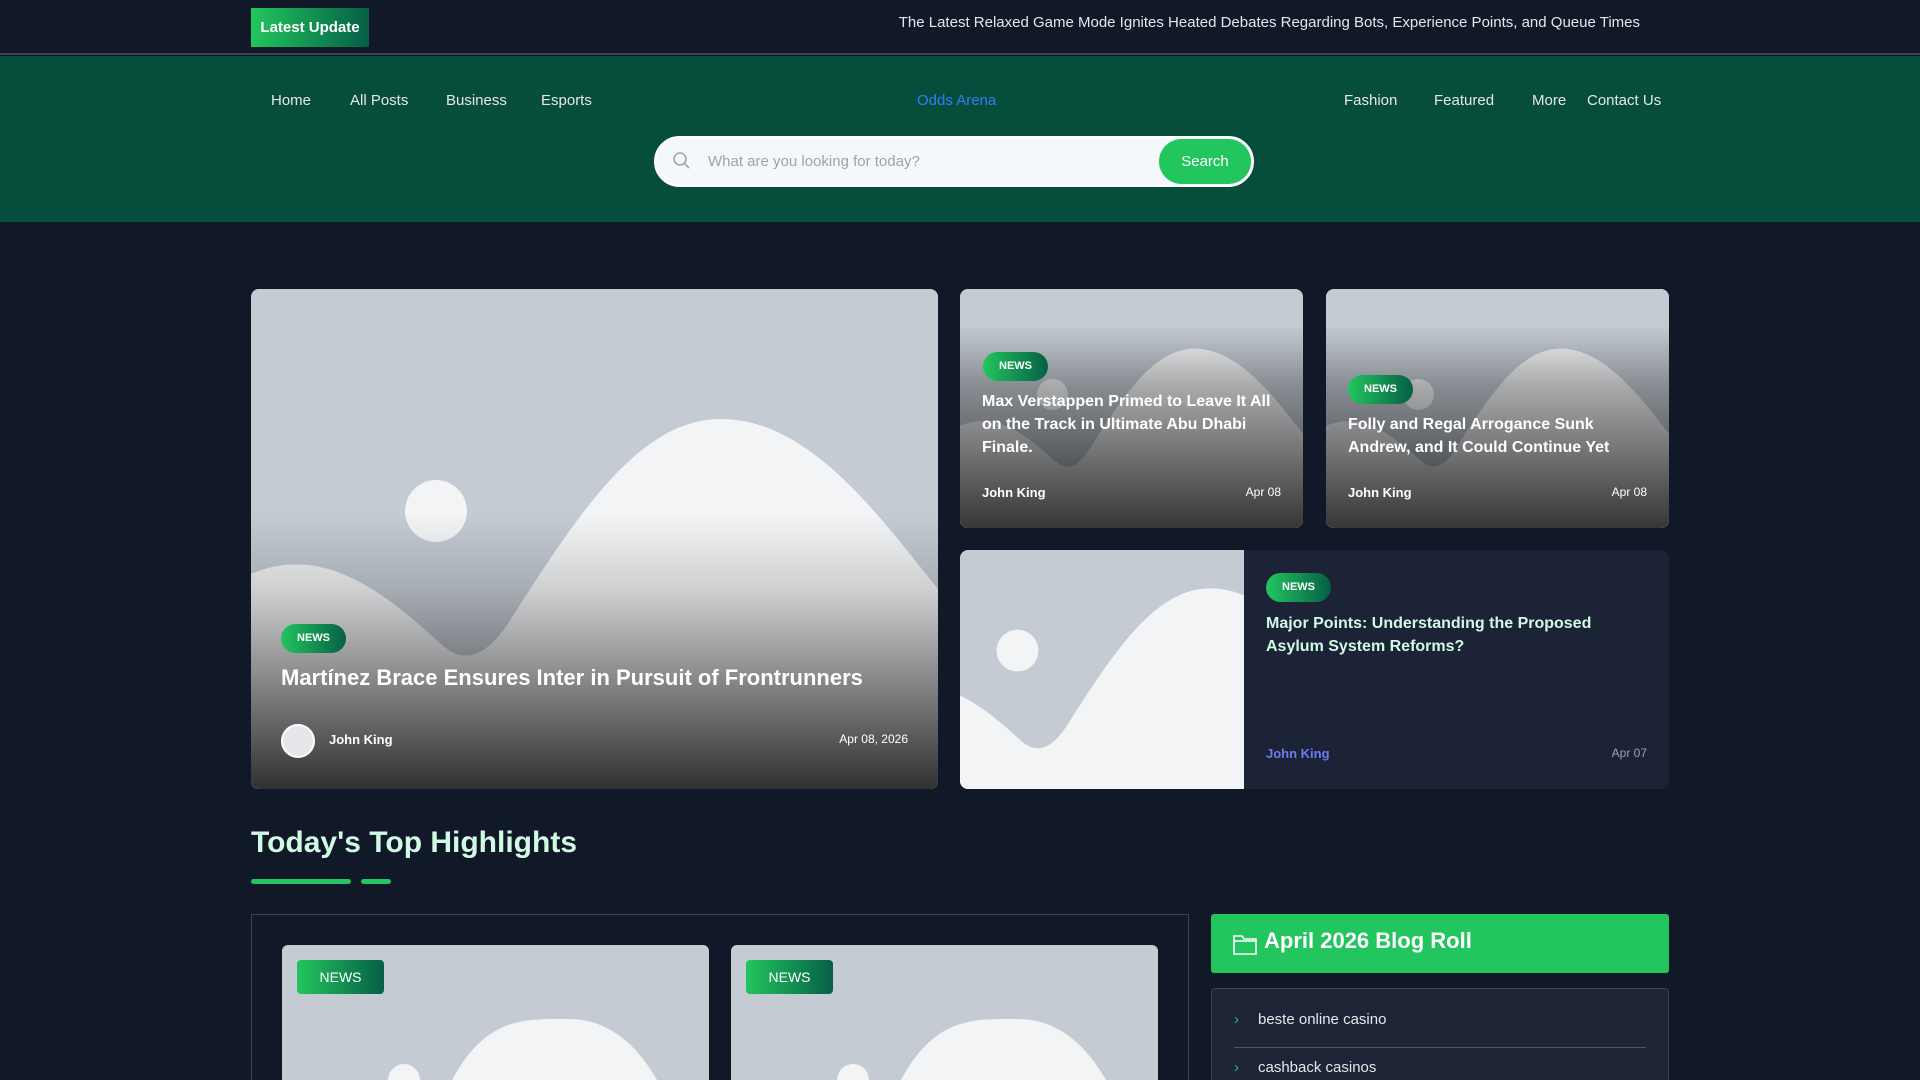 The image size is (1920, 1080). What do you see at coordinates (379, 100) in the screenshot?
I see `nav-all-posts: All Posts` at bounding box center [379, 100].